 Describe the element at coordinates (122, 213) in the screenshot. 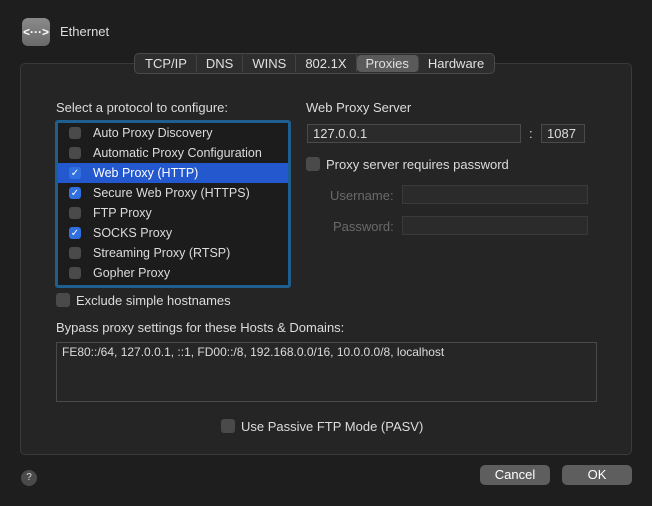

I see `protocol-label: FTP Proxy` at that location.